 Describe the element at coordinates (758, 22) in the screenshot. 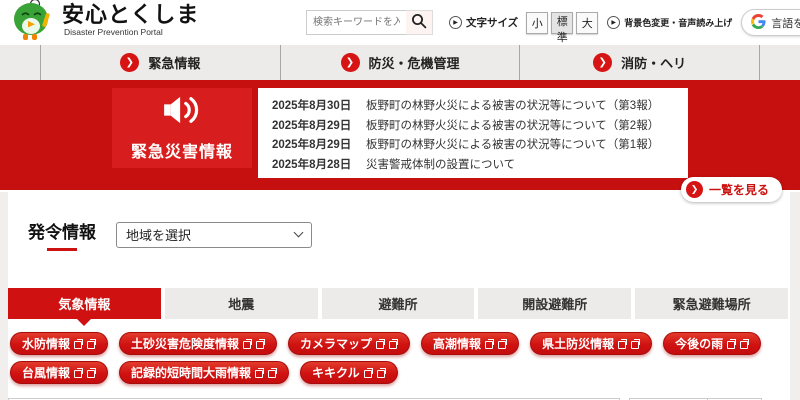

I see `google-icon` at that location.